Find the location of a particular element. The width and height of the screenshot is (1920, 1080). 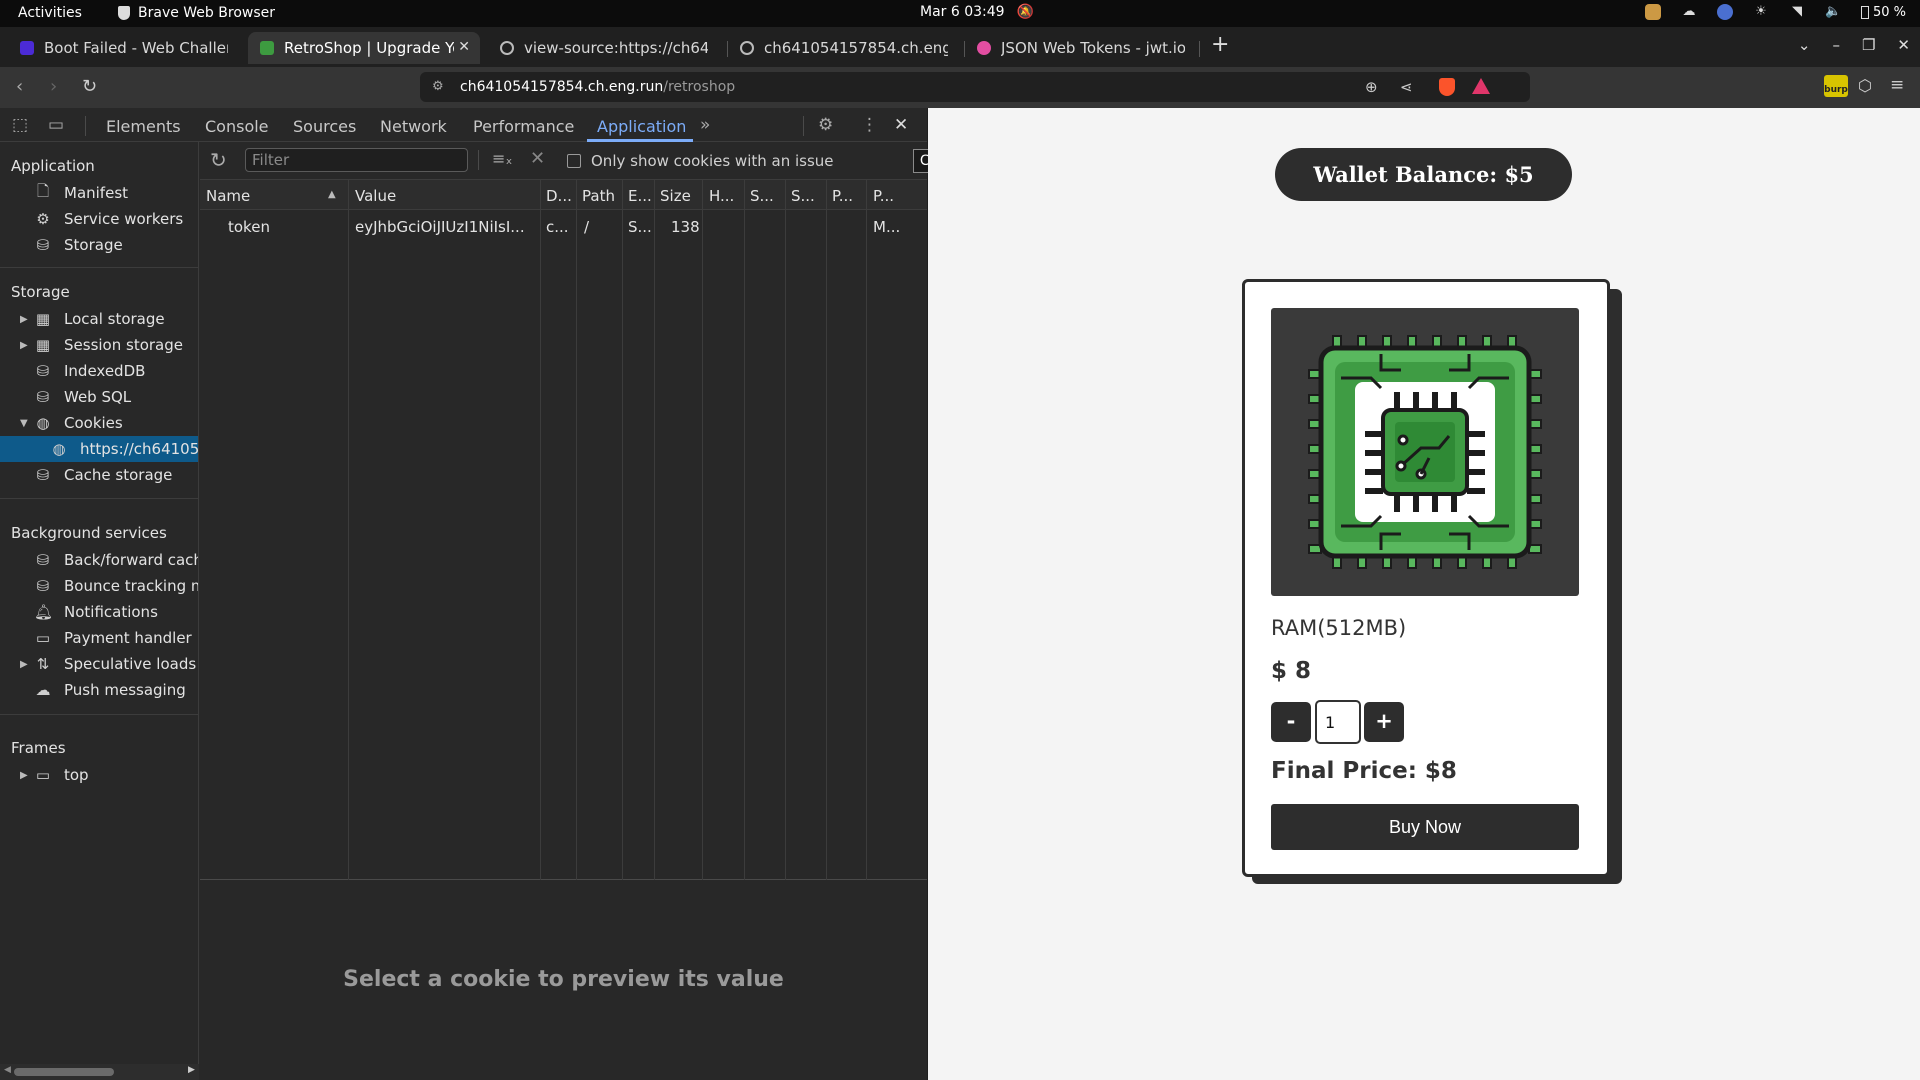

only-issues-checkbox is located at coordinates (574, 161).